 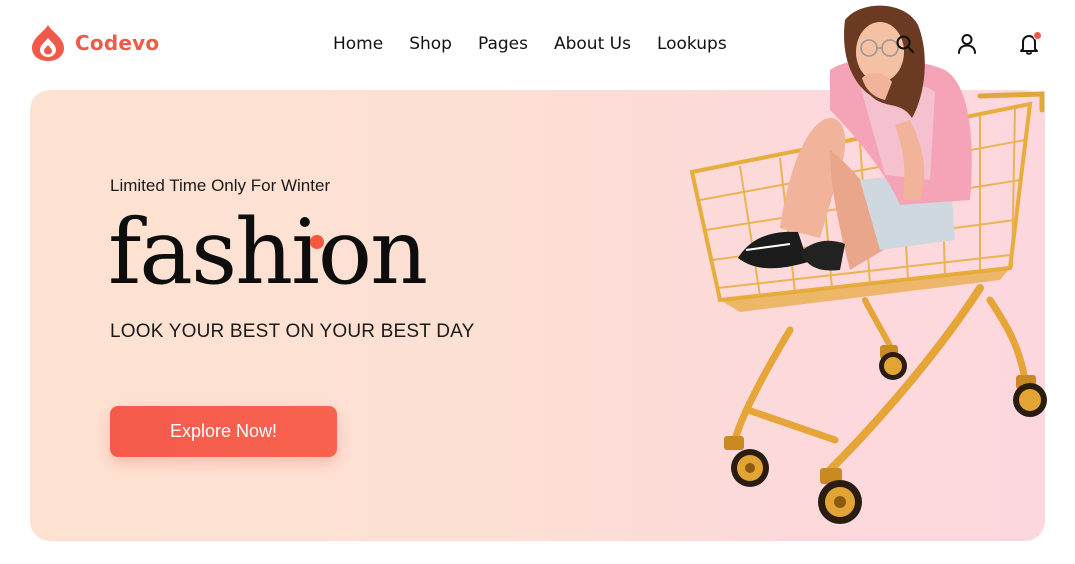 I want to click on headline-accent-dot, so click(x=317, y=242).